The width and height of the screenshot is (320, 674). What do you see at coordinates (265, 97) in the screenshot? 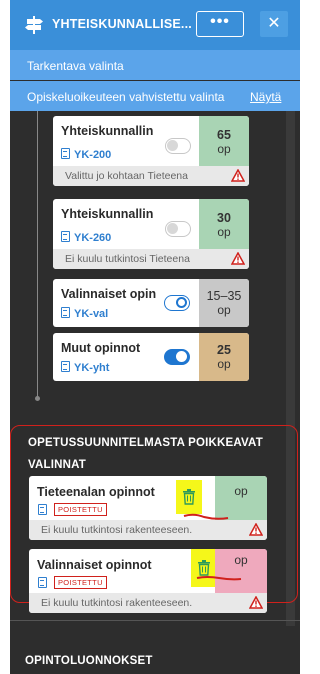
I see `show-link: Näytä` at bounding box center [265, 97].